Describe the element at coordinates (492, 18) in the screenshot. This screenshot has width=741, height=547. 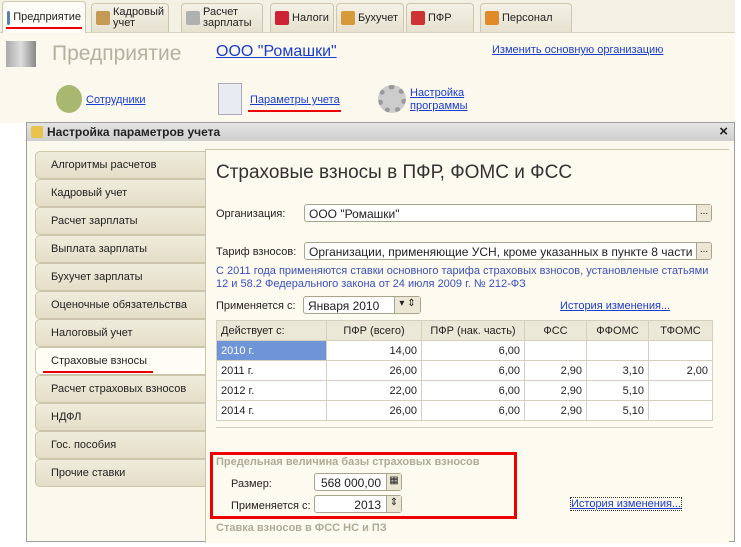
I see `personnel-icon` at that location.